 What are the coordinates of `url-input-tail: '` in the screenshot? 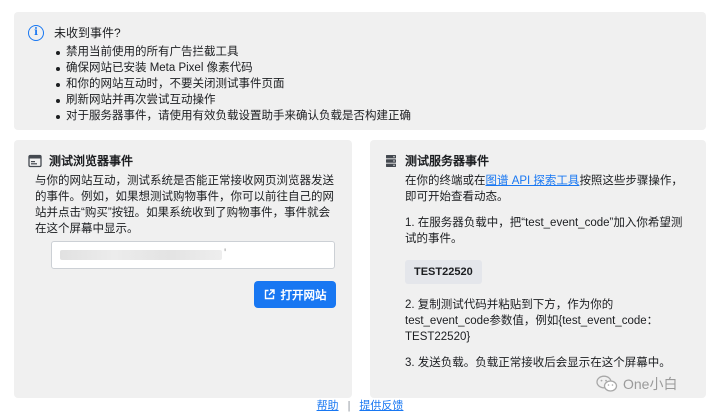 It's located at (225, 254).